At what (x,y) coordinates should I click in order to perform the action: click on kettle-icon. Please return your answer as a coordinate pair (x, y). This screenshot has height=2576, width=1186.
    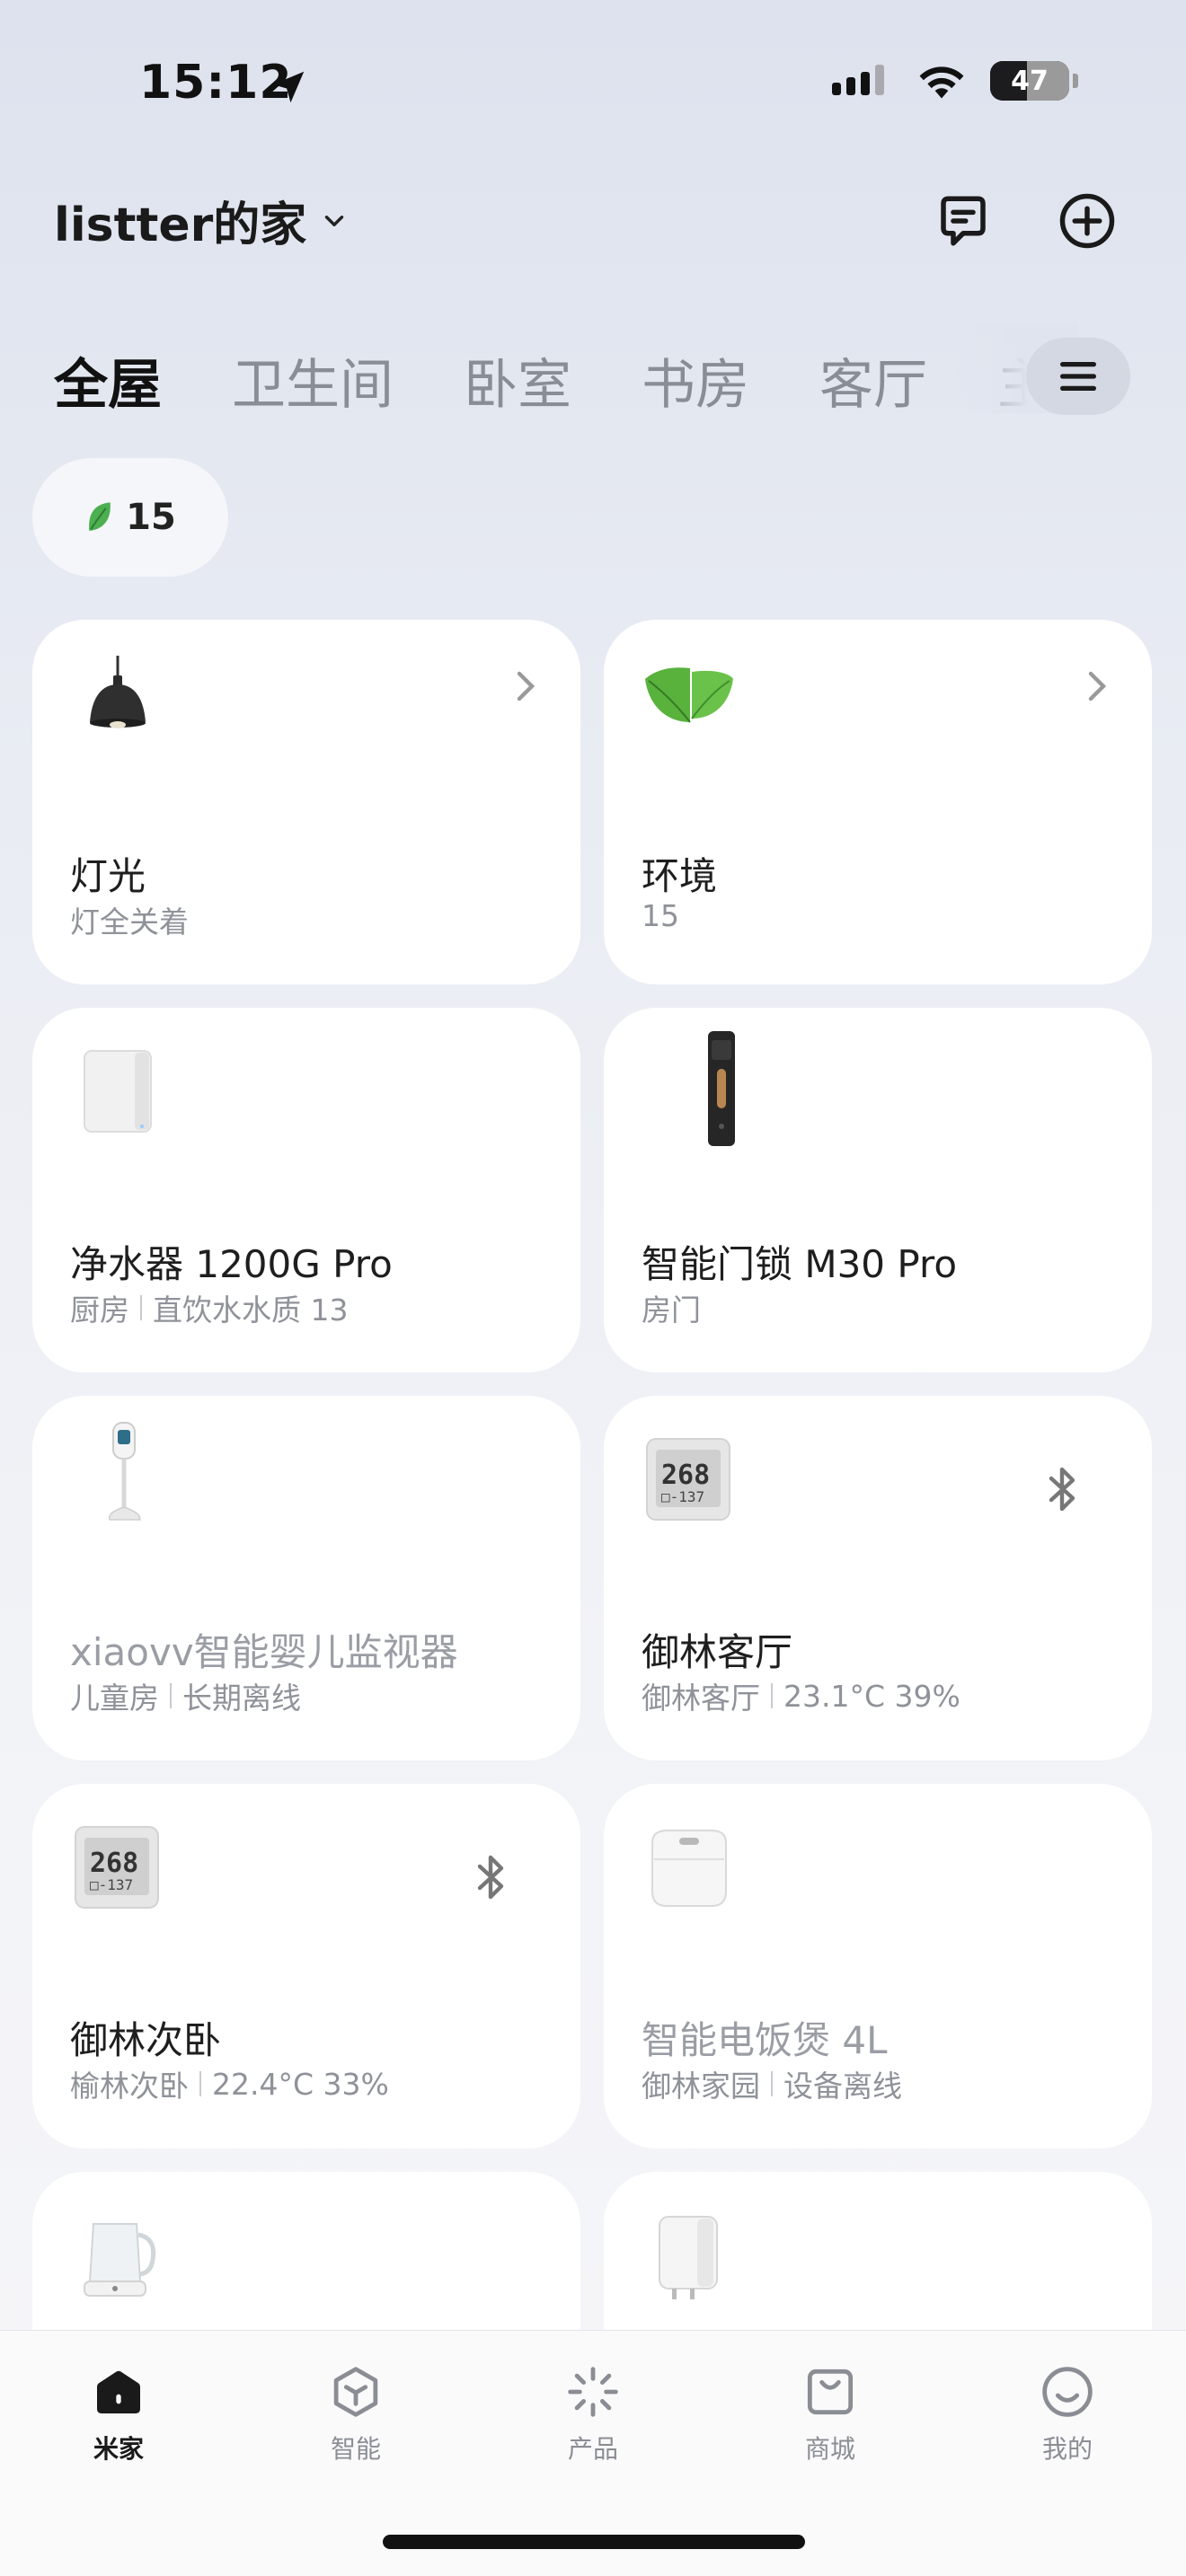
    Looking at the image, I should click on (120, 2260).